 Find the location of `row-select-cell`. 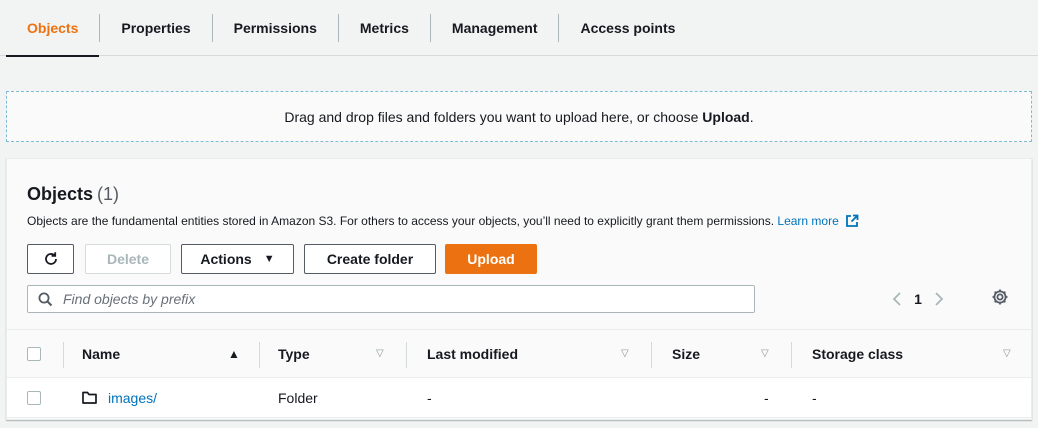

row-select-cell is located at coordinates (34, 397).